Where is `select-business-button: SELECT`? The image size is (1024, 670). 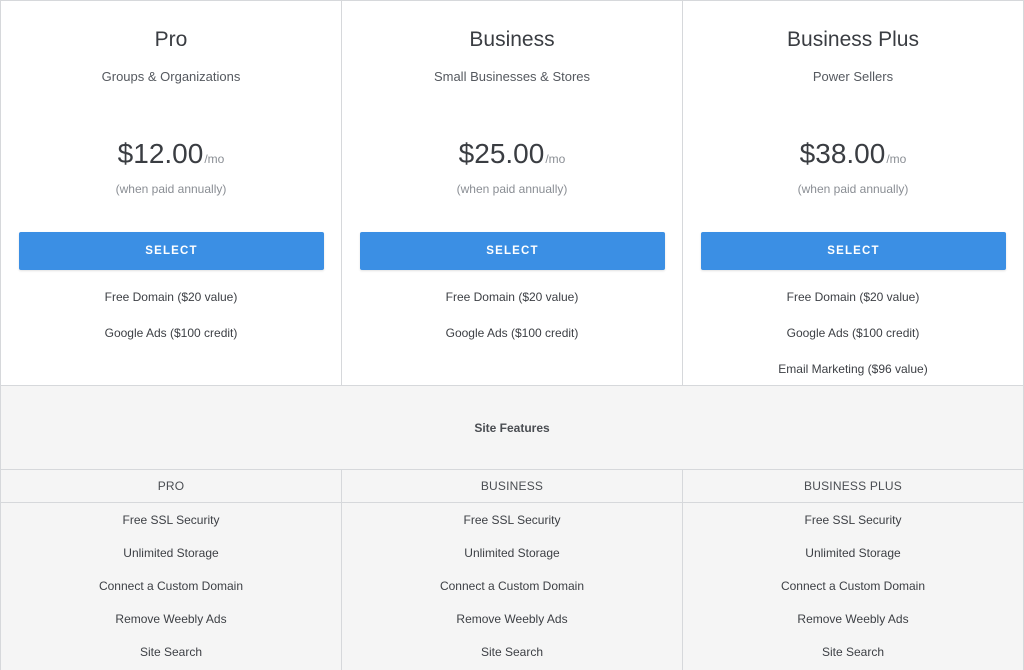
select-business-button: SELECT is located at coordinates (512, 251).